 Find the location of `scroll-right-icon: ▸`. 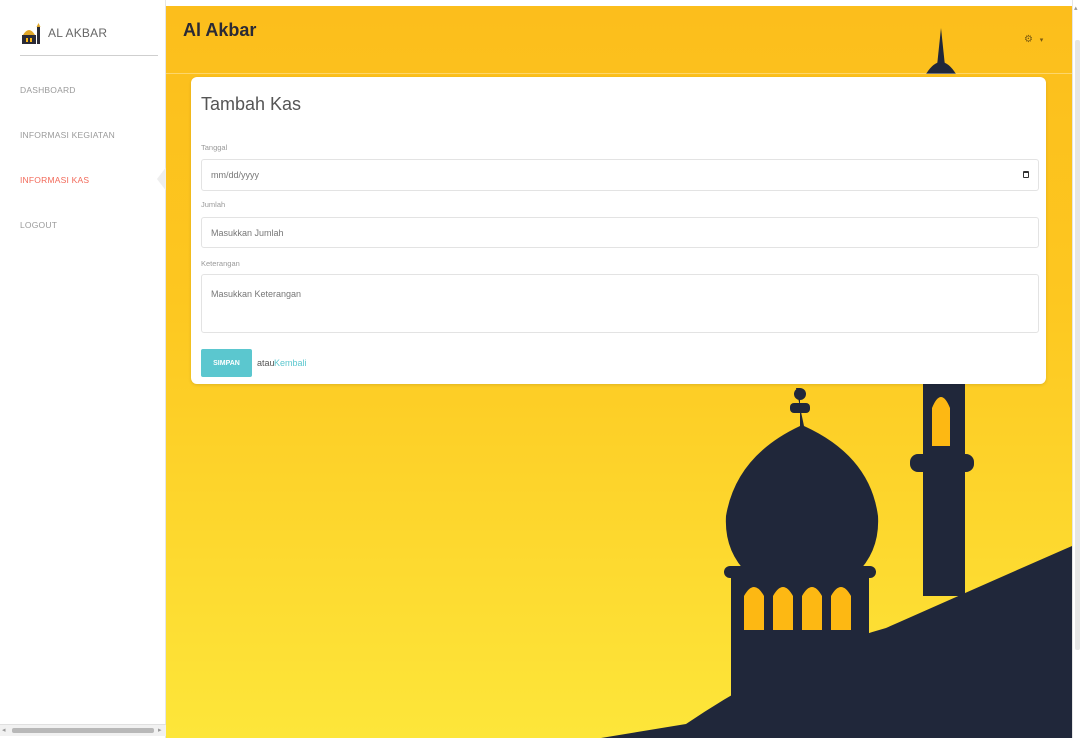

scroll-right-icon: ▸ is located at coordinates (160, 731).